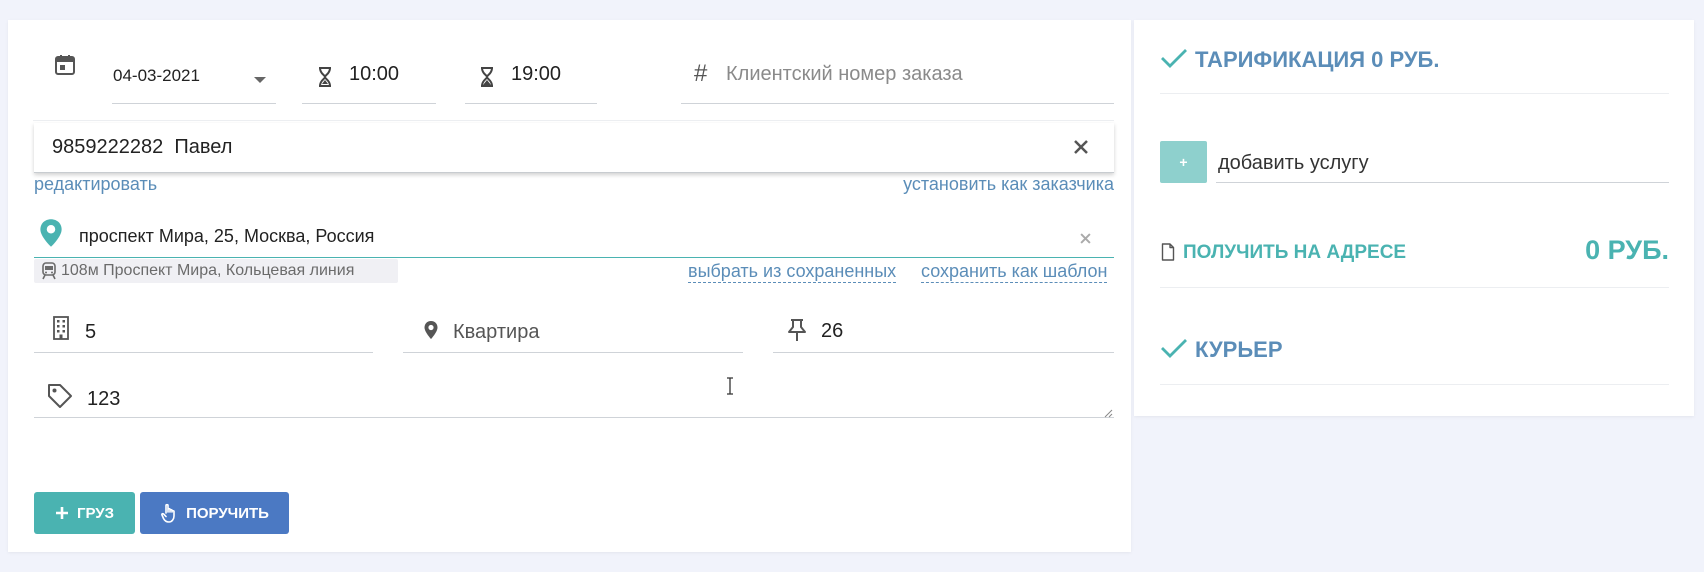 This screenshot has height=572, width=1704. Describe the element at coordinates (1295, 252) in the screenshot. I see `receive-at-address-title: ПОЛУЧИТЬ НА АДРЕСЕ` at that location.